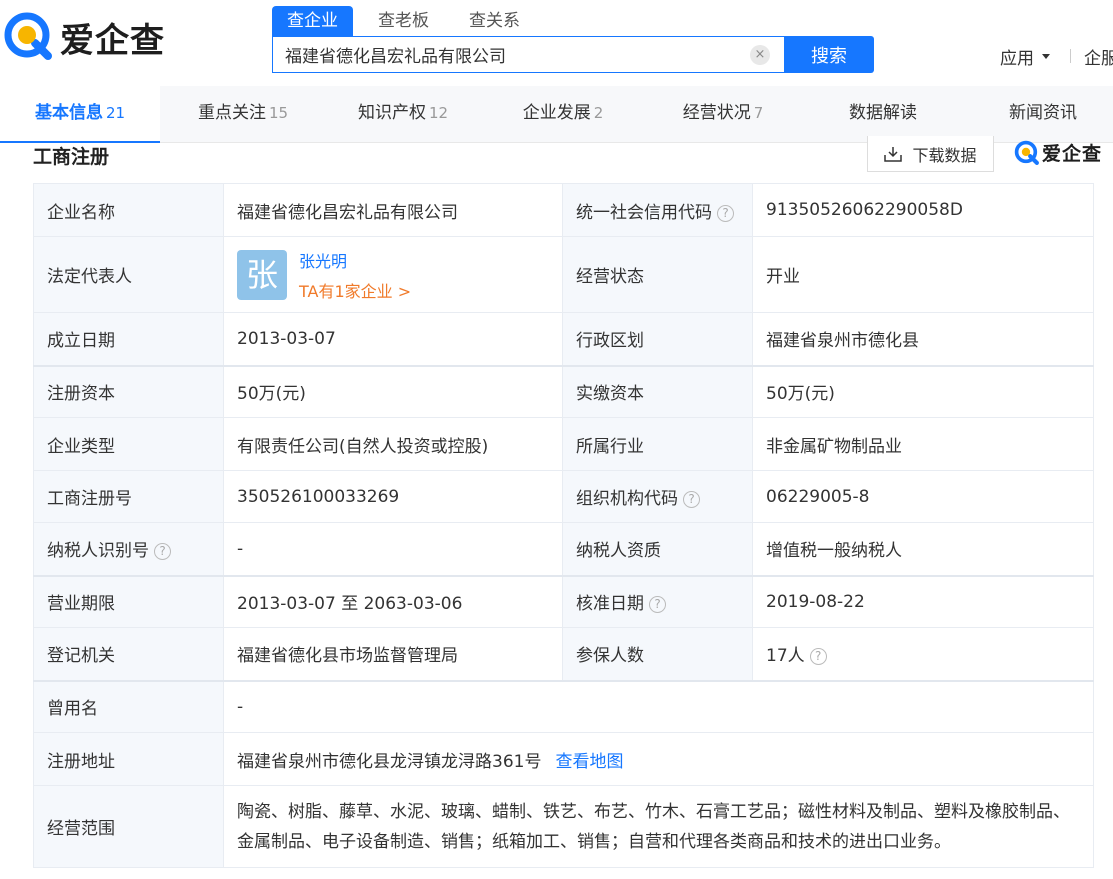 The height and width of the screenshot is (879, 1113). I want to click on taxpayer-qual-value: 增值税一般纳税人, so click(923, 549).